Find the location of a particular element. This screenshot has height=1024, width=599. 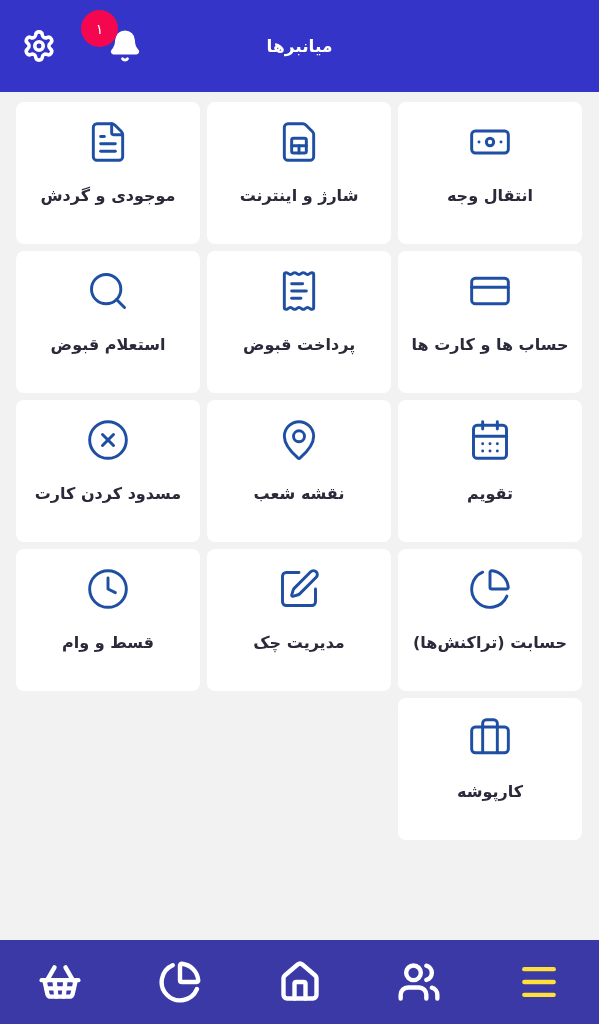

page-title: میانبرها is located at coordinates (299, 46).